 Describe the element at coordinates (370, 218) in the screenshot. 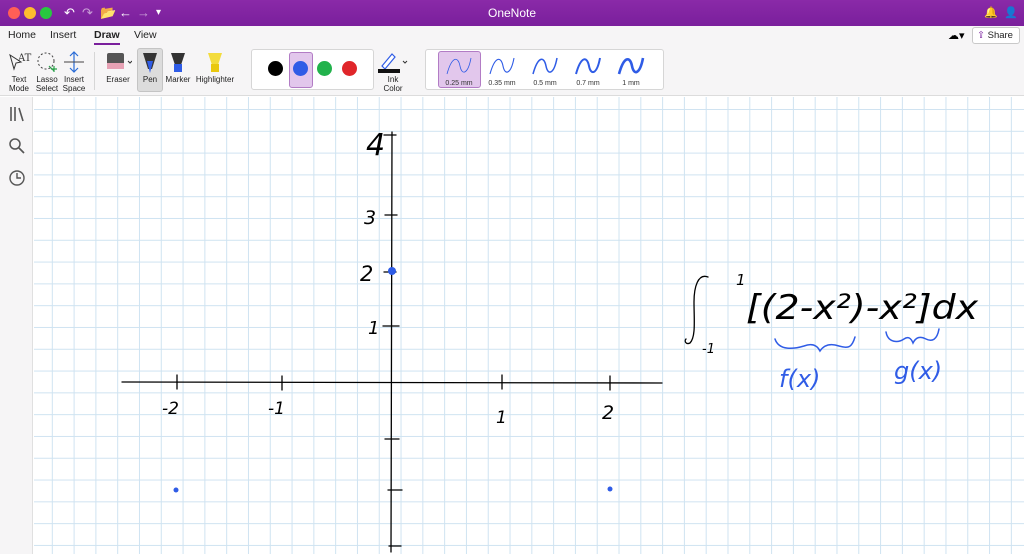

I see `y-tick-label-3: 3` at that location.